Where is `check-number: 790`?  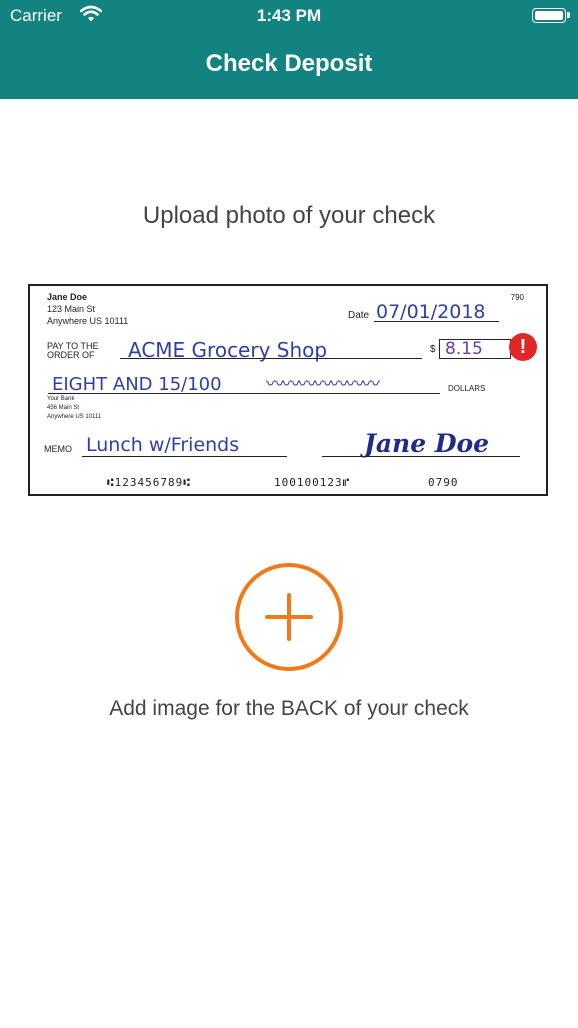
check-number: 790 is located at coordinates (517, 297).